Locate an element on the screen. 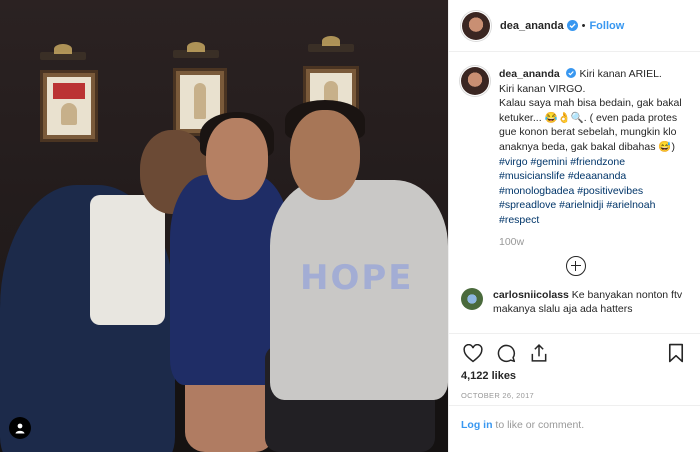 The width and height of the screenshot is (700, 452). post-header: dea_ananda • Follow is located at coordinates (574, 26).